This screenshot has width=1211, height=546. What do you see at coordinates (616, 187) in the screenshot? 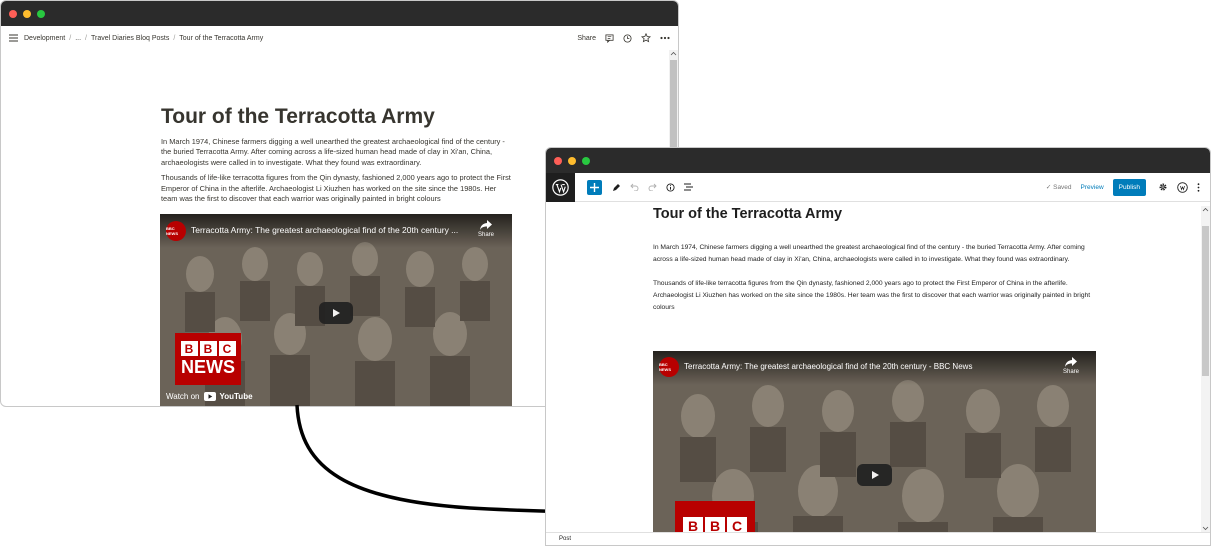
I see `pencil-icon` at bounding box center [616, 187].